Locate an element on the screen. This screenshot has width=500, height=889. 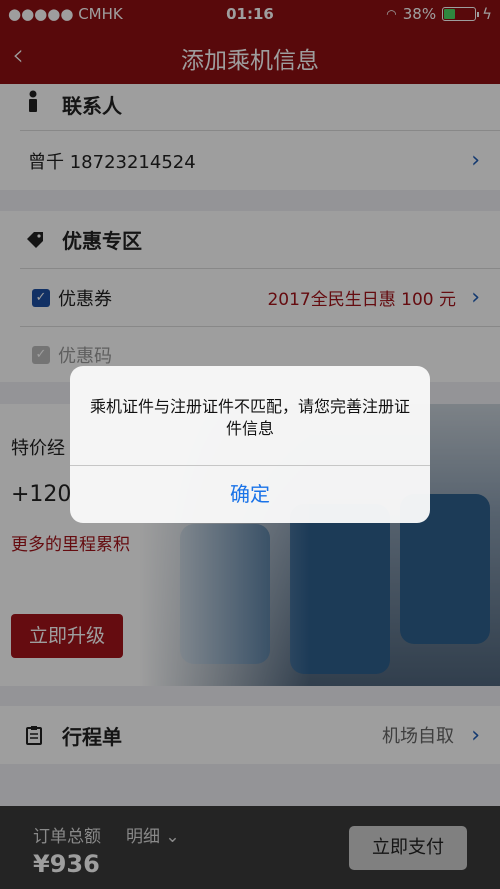
alert-dialog: 乘机证件与注册证件不匹配，请您完善注册证件信息 确定 is located at coordinates (250, 444).